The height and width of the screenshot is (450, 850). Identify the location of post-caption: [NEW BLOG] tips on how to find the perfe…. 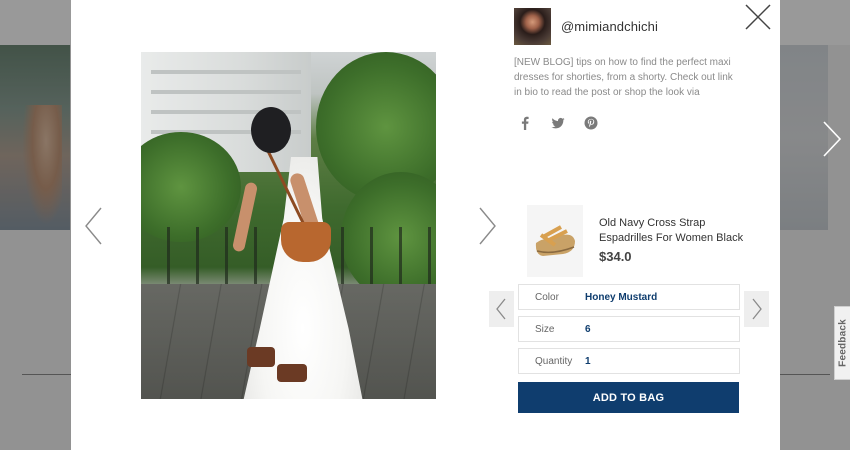
(623, 77).